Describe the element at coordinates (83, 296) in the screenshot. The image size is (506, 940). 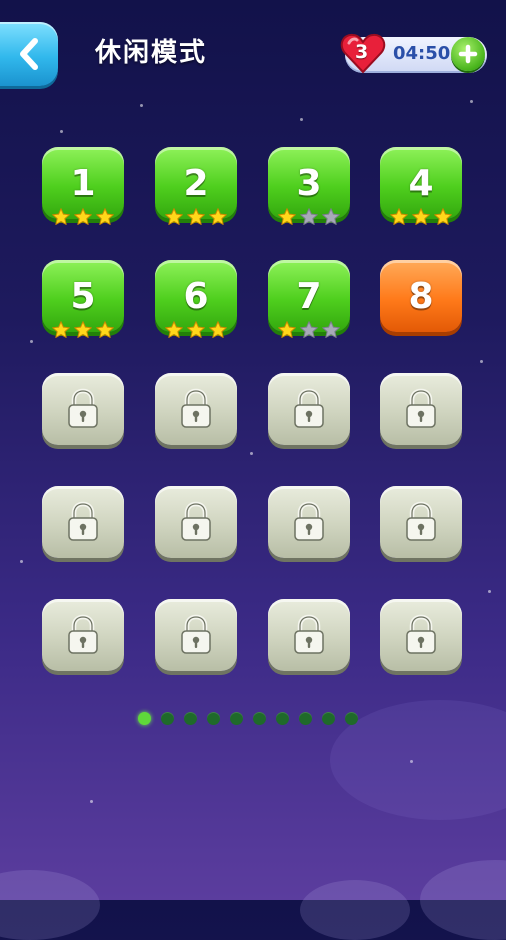
I see `level-number: 5` at that location.